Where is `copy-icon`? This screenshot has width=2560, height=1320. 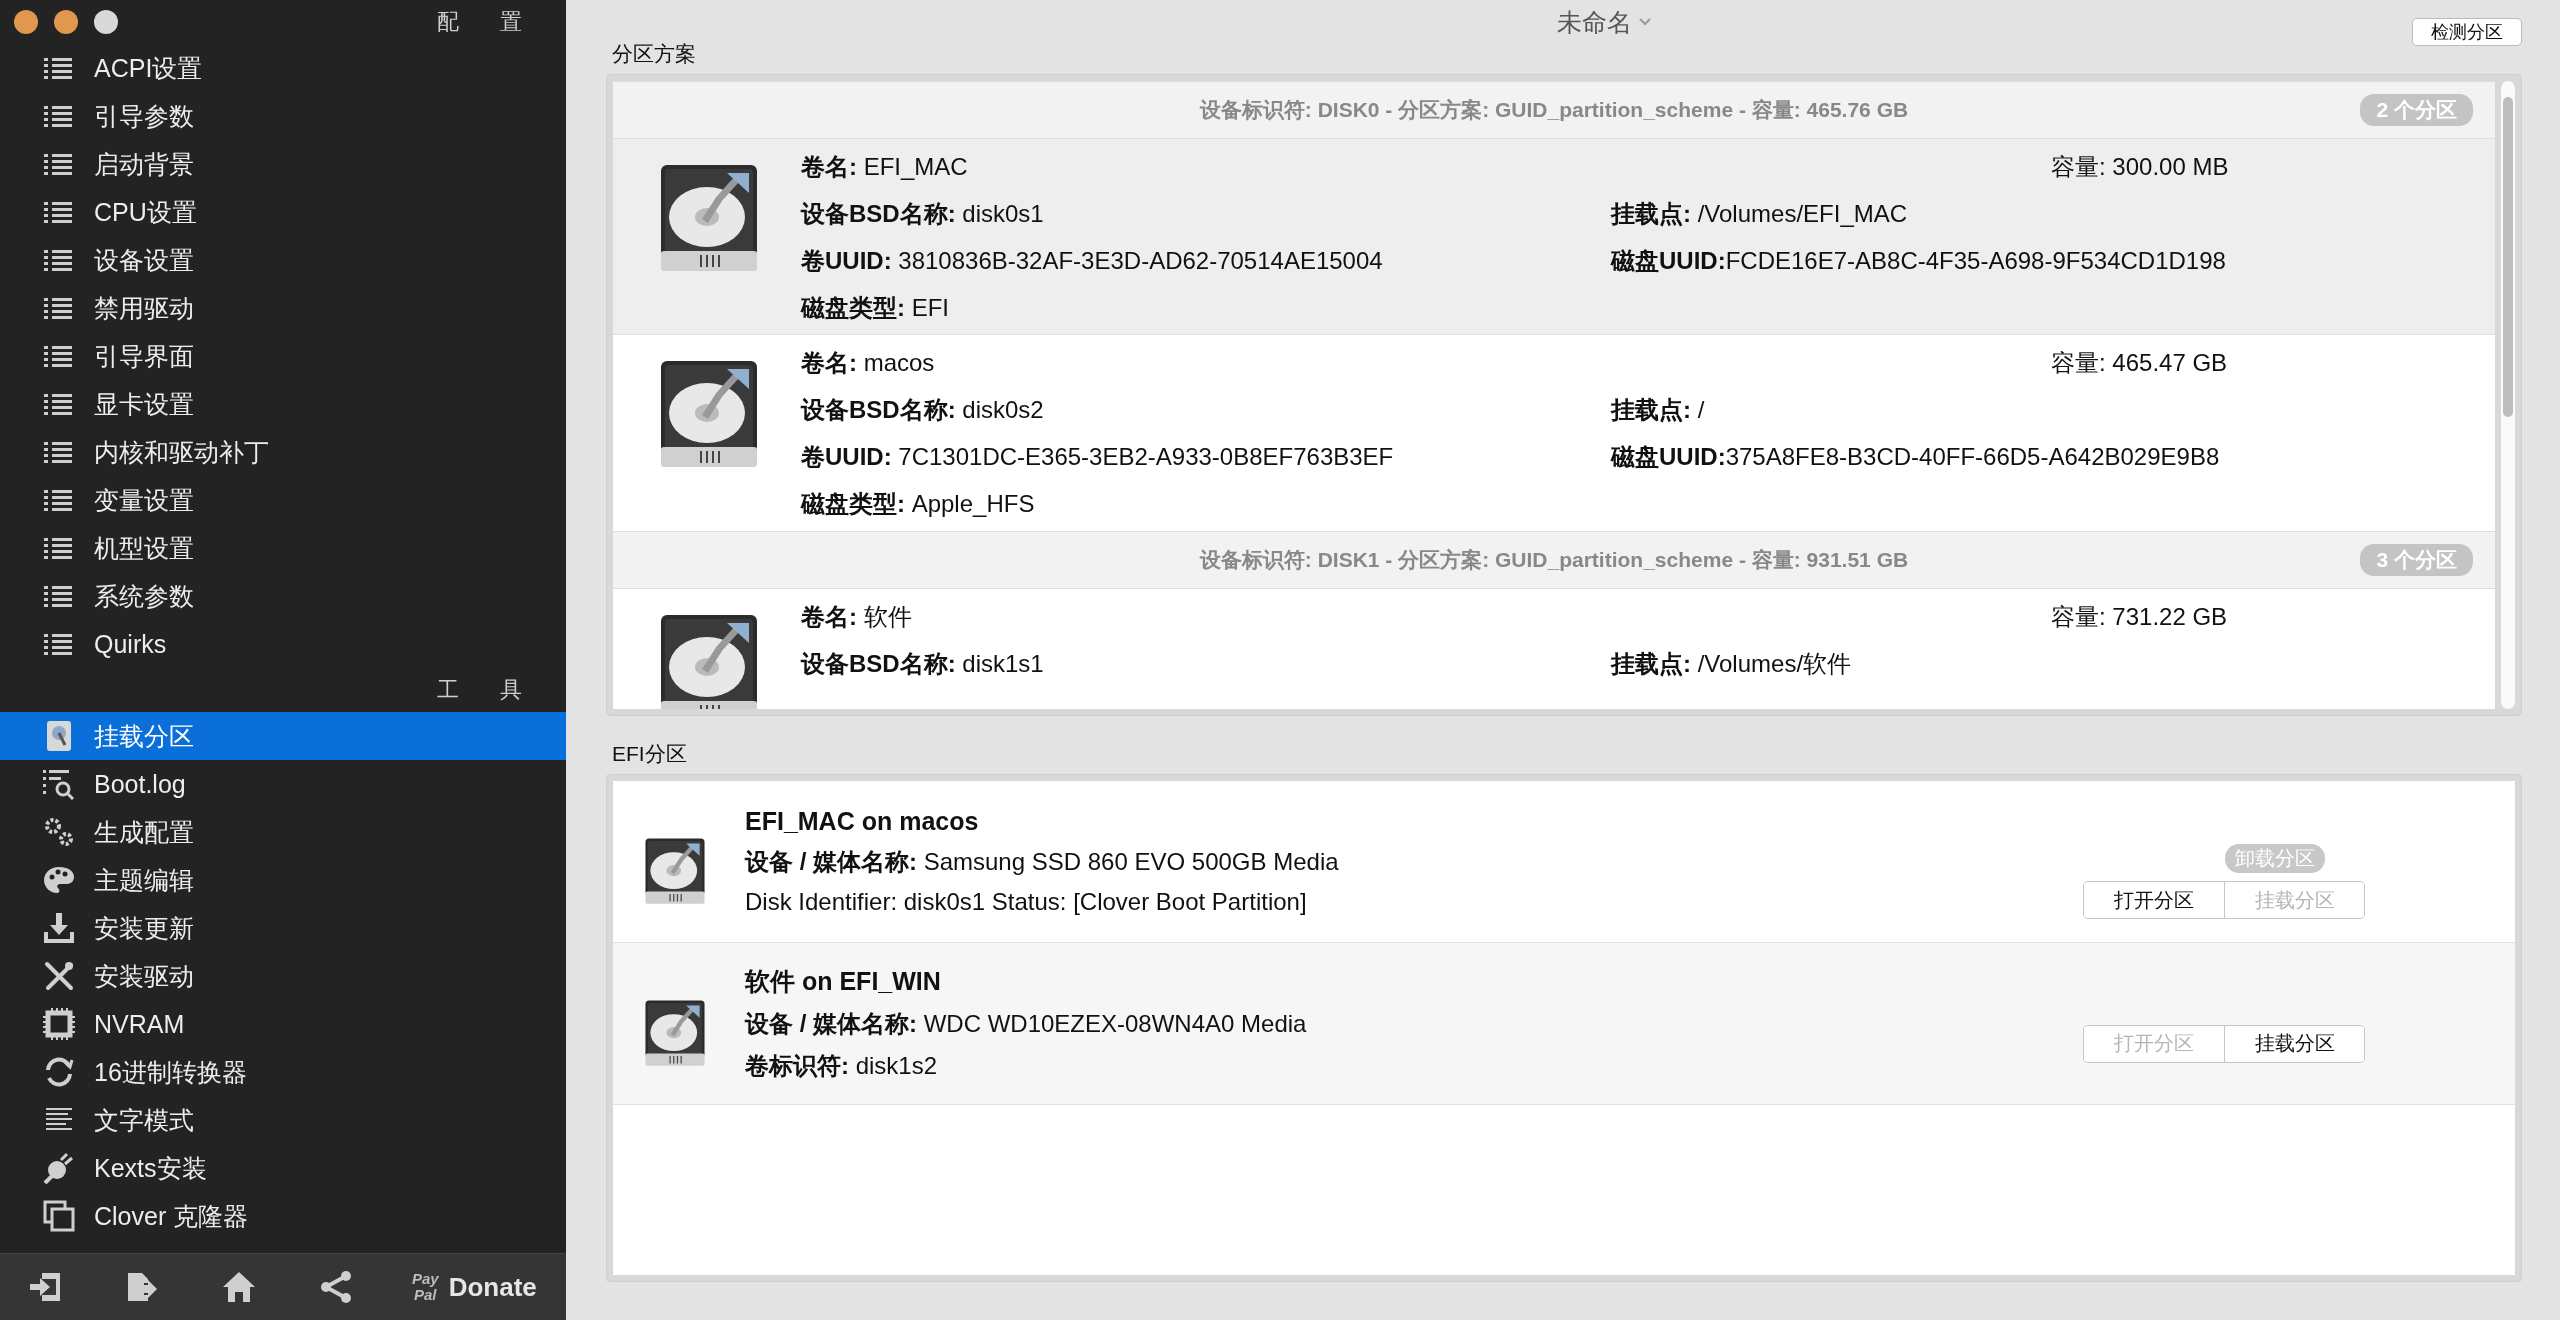
copy-icon is located at coordinates (59, 1216).